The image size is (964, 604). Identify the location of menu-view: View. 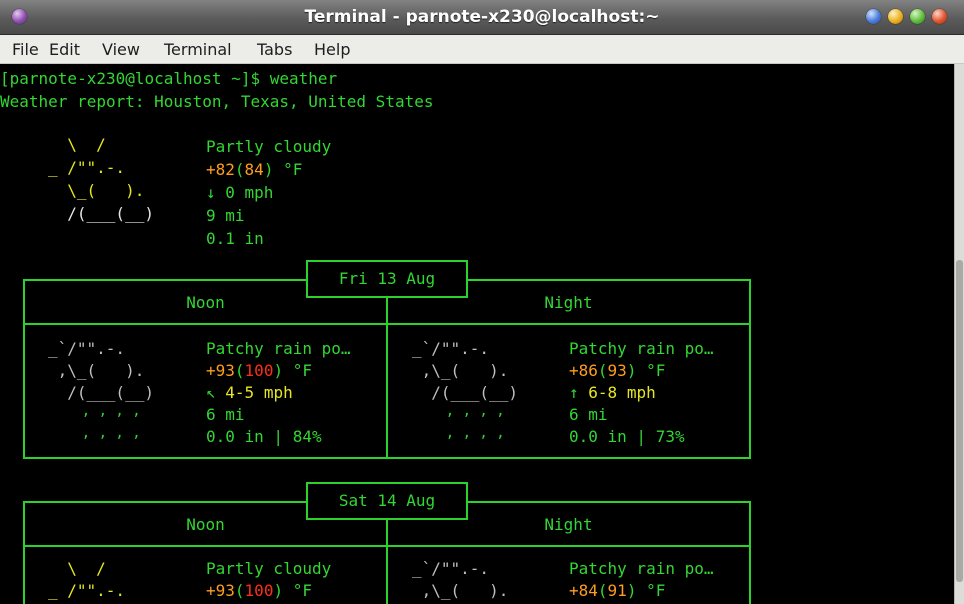
(121, 49).